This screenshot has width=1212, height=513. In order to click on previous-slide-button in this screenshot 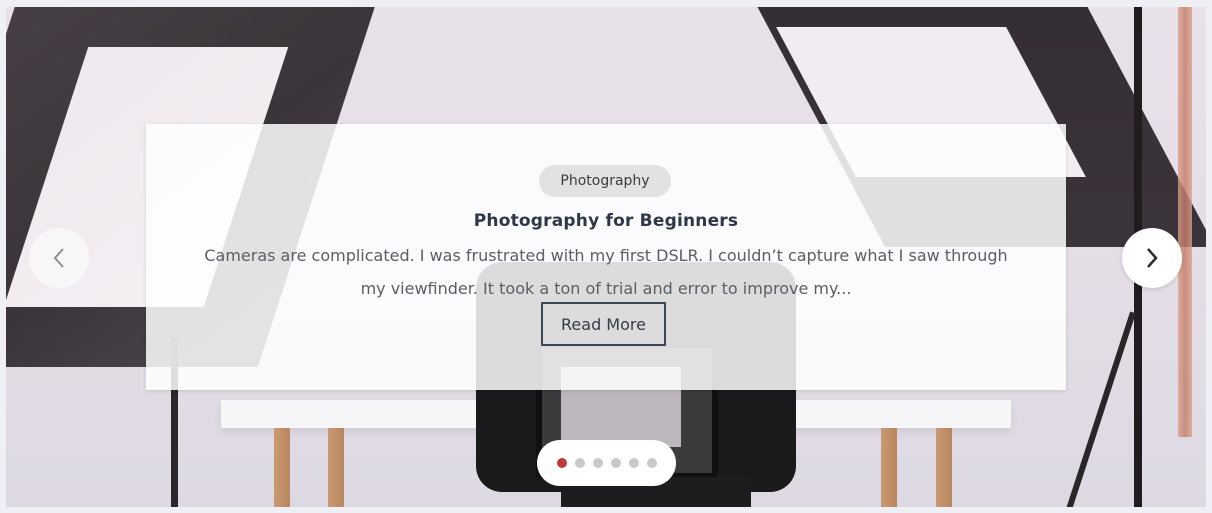, I will do `click(59, 258)`.